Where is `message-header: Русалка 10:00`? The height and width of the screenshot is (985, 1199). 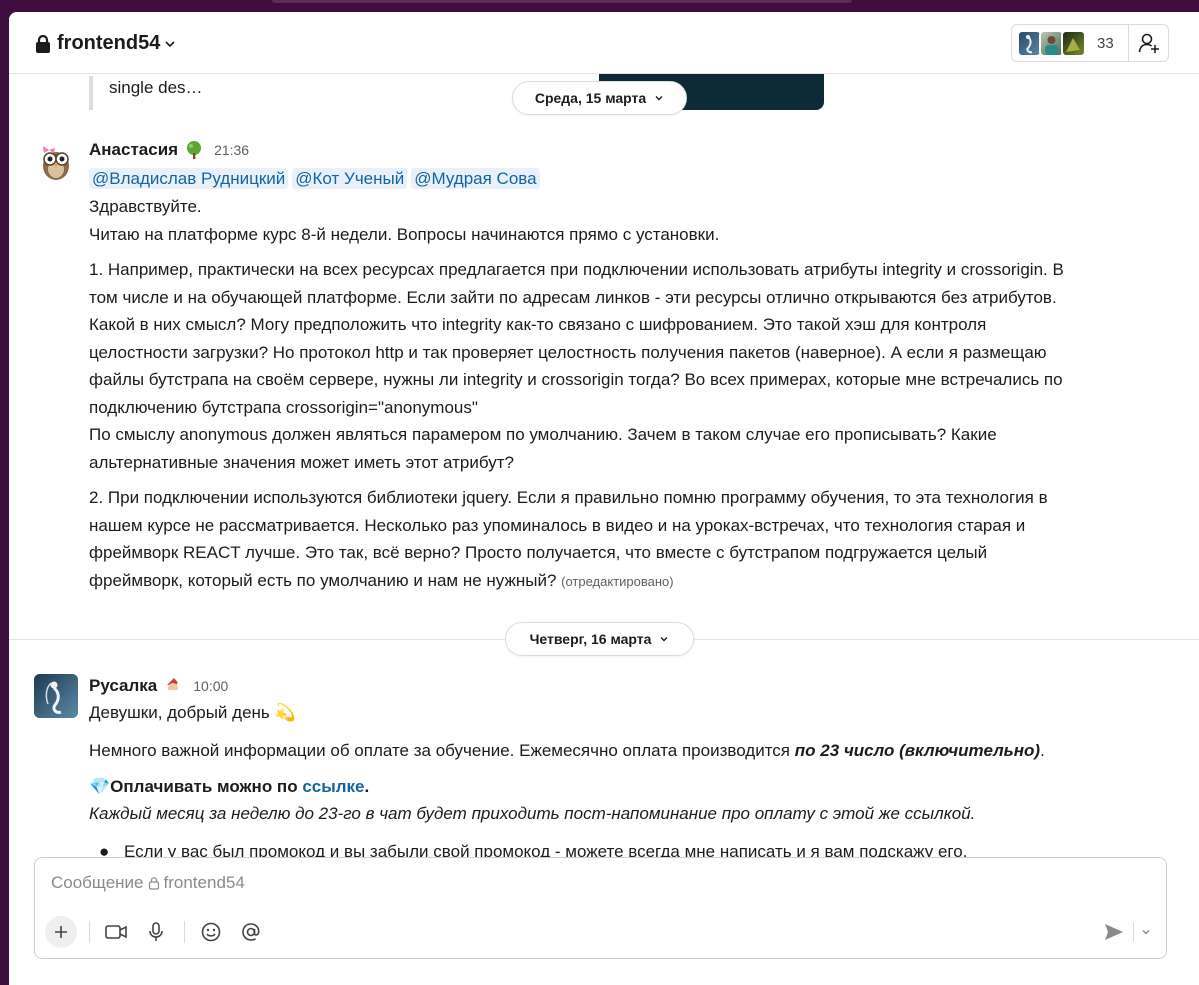
message-header: Русалка 10:00 is located at coordinates (158, 686).